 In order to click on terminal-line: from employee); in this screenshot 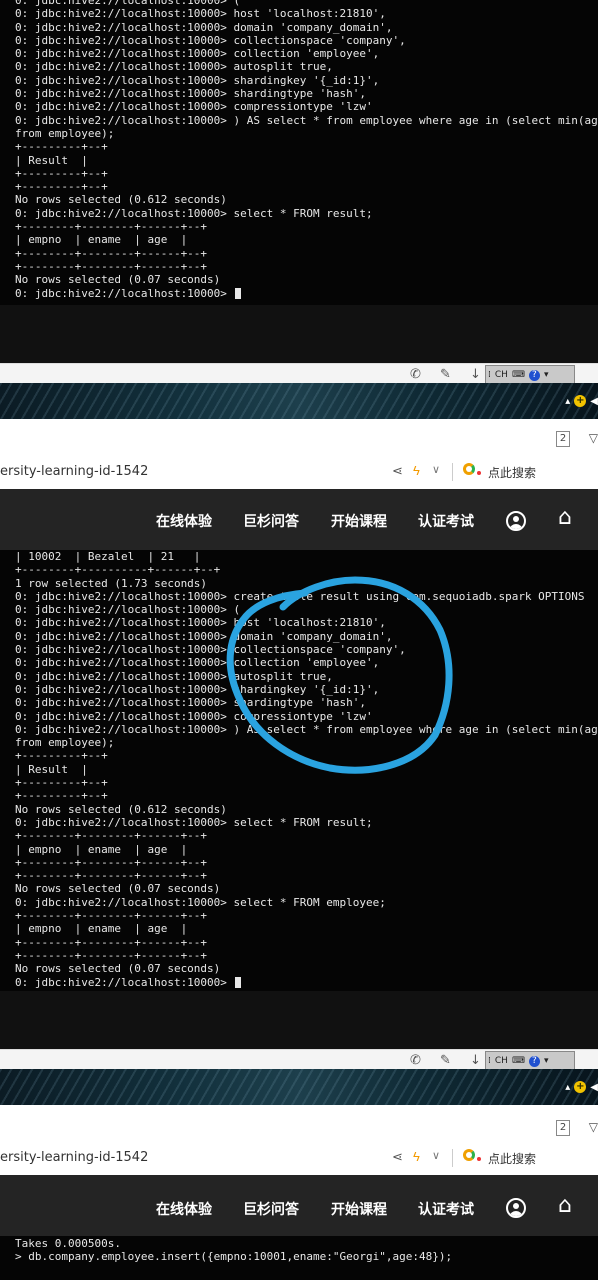, I will do `click(65, 133)`.